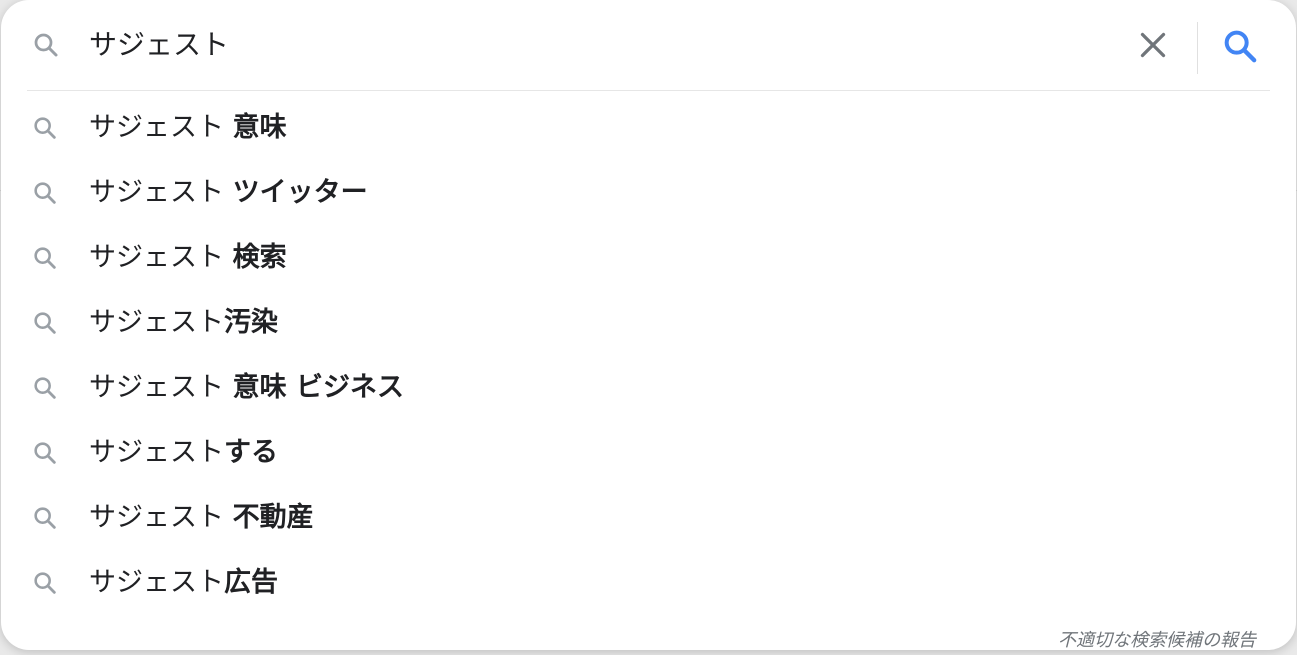  Describe the element at coordinates (300, 192) in the screenshot. I see `suggestion-completion: ツイッター` at that location.